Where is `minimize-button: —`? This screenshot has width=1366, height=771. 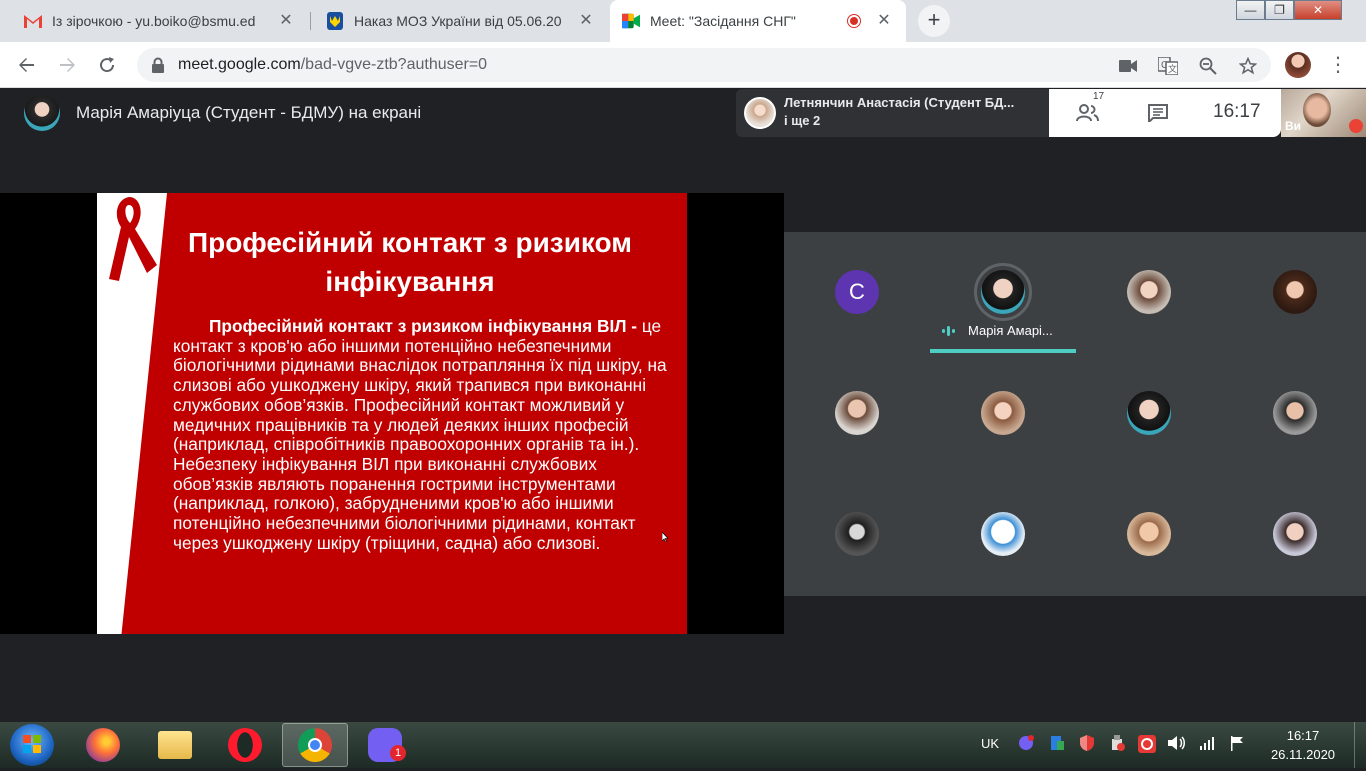 minimize-button: — is located at coordinates (1250, 10).